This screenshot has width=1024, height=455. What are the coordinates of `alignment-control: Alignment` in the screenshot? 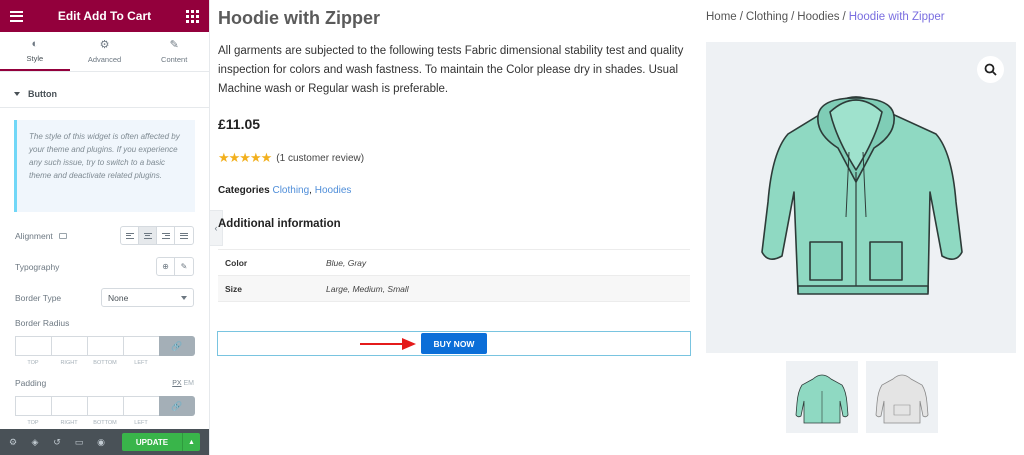 It's located at (104, 235).